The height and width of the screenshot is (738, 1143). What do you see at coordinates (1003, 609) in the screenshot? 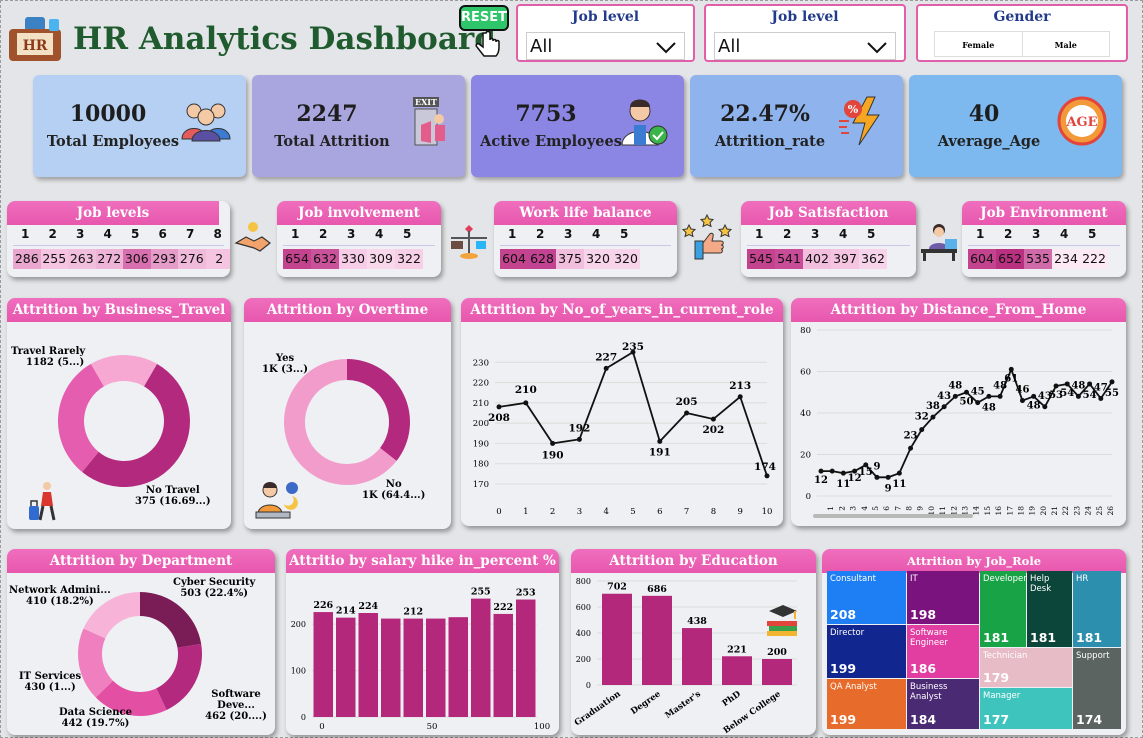
I see `treemap-cell: Developer 181` at bounding box center [1003, 609].